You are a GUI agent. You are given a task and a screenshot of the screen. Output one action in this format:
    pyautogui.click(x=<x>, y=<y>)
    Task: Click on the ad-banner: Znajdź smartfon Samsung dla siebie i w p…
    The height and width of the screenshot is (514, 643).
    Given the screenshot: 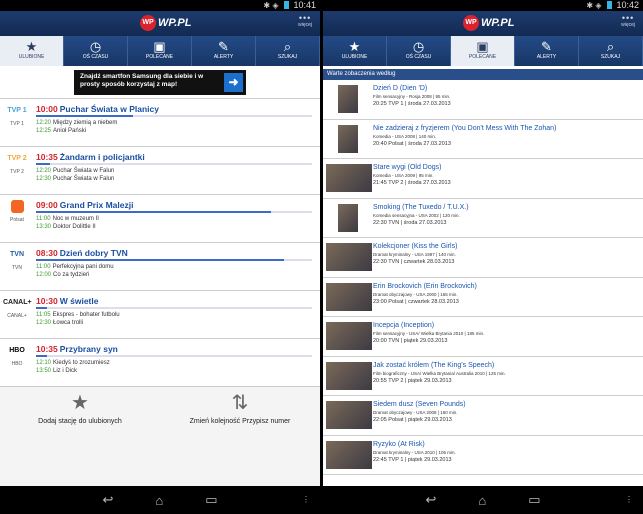 What is the action you would take?
    pyautogui.click(x=160, y=82)
    